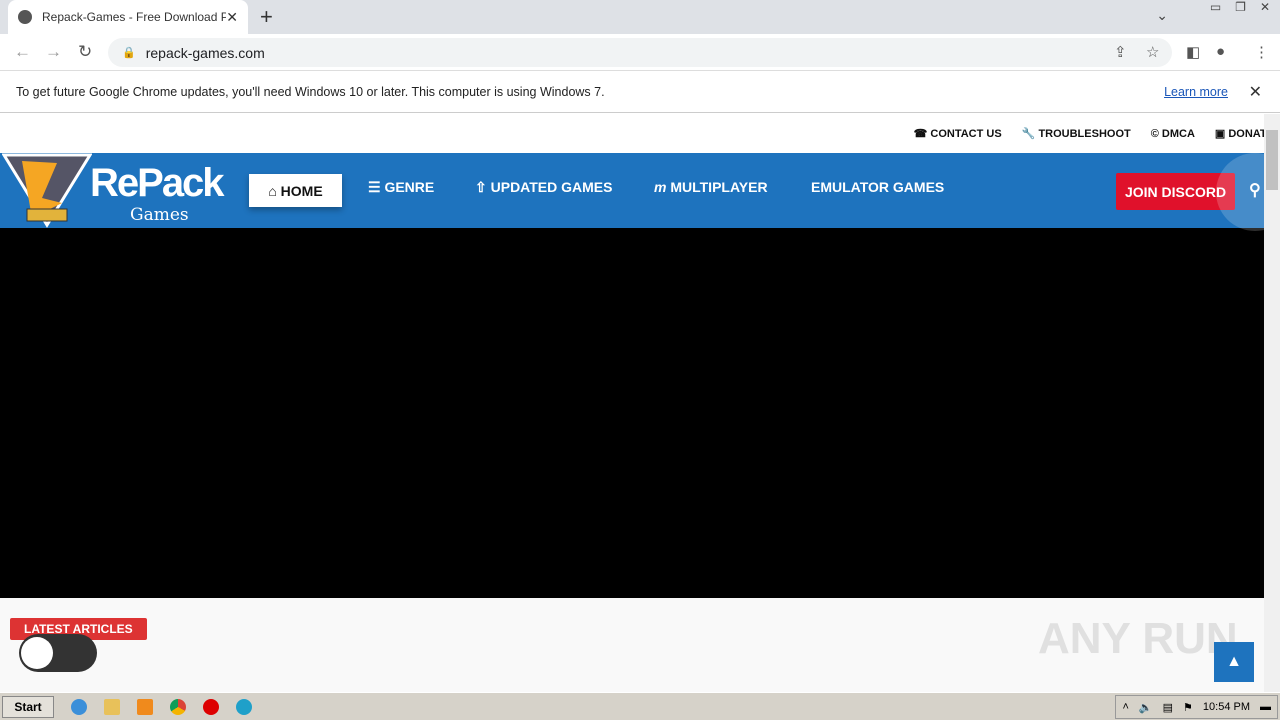 The width and height of the screenshot is (1280, 720). I want to click on nav-label: GENRE, so click(409, 187).